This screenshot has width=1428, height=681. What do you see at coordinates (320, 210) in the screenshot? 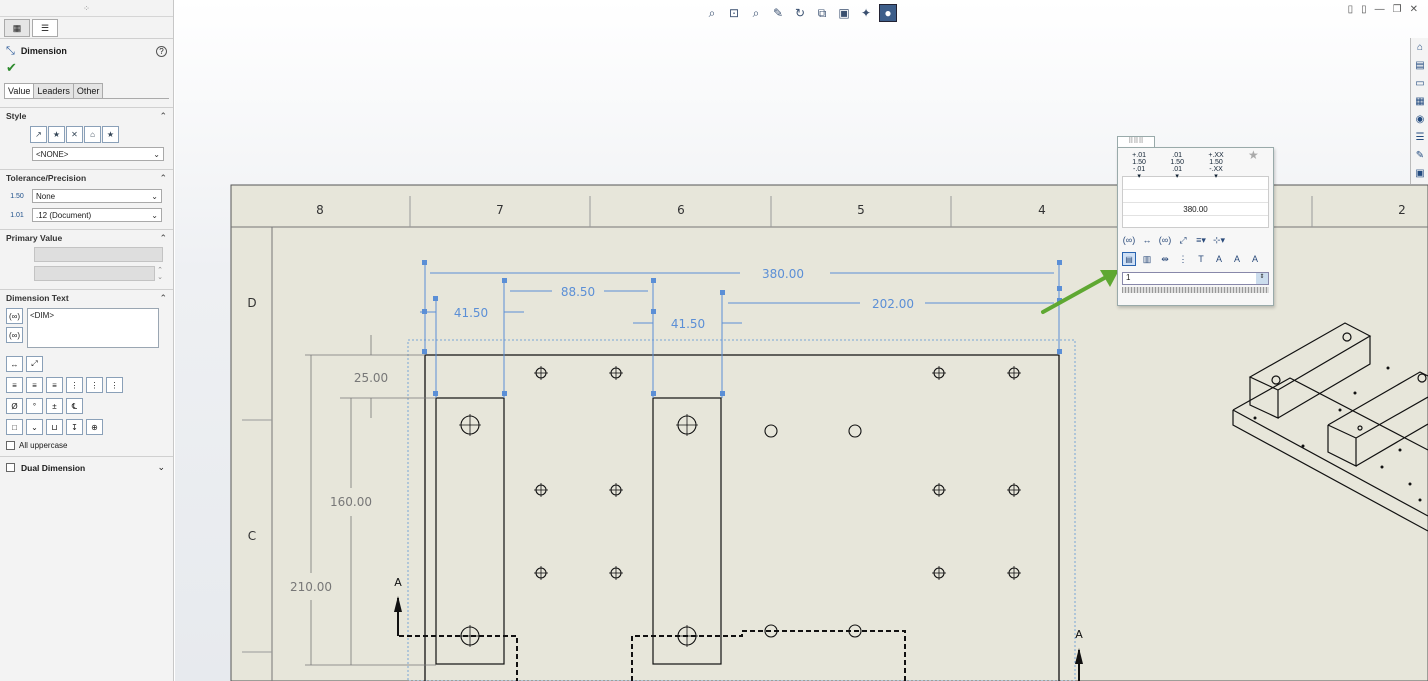
I see `zone-column-label: 8` at bounding box center [320, 210].